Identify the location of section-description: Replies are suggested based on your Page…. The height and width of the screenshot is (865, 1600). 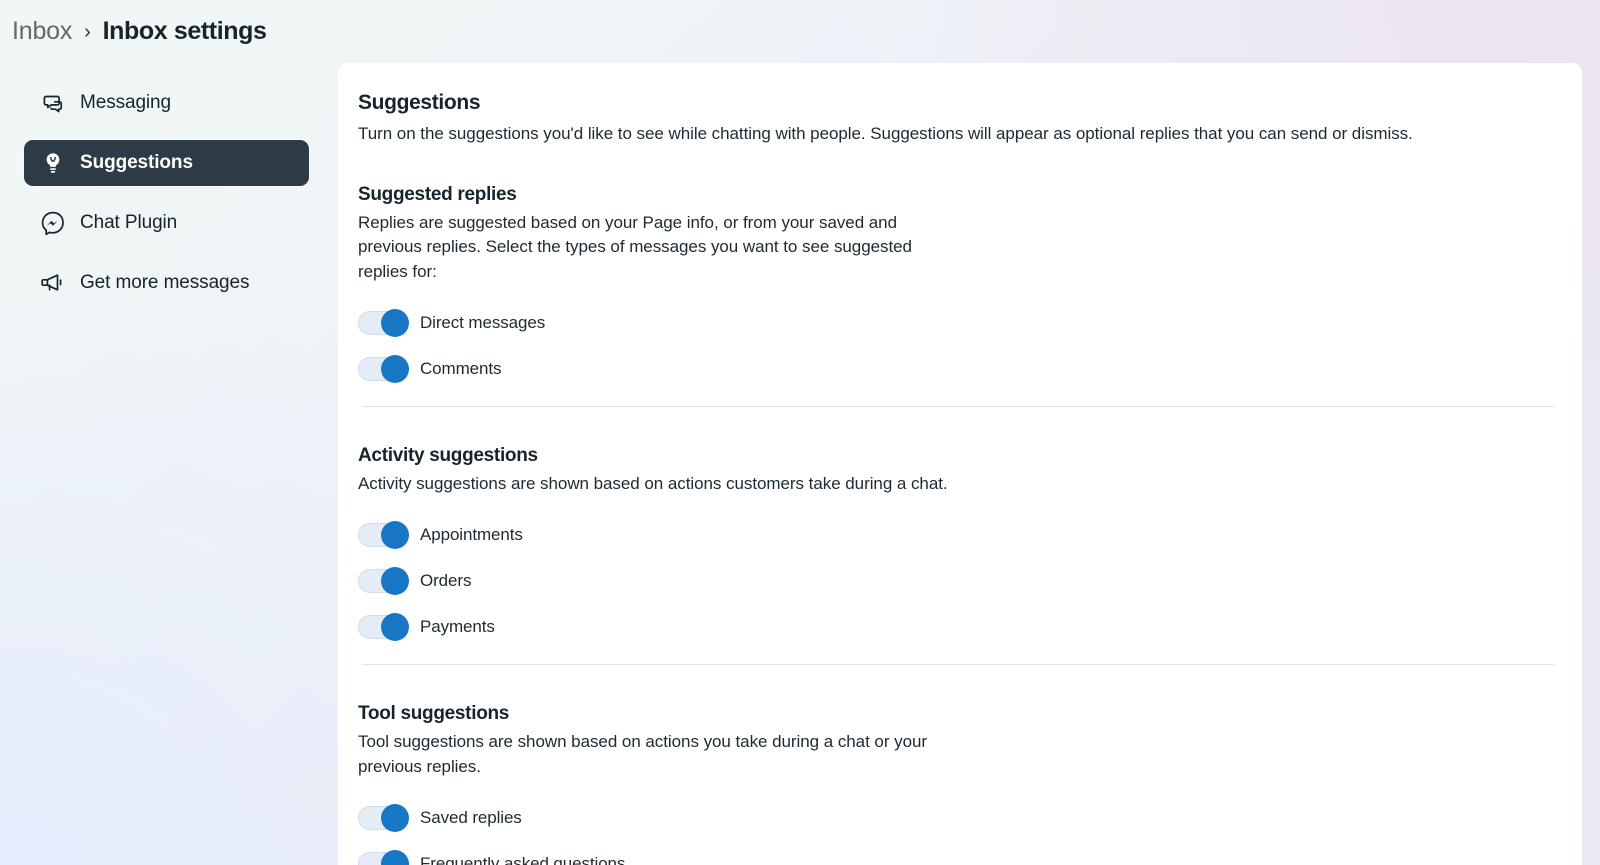
(635, 247).